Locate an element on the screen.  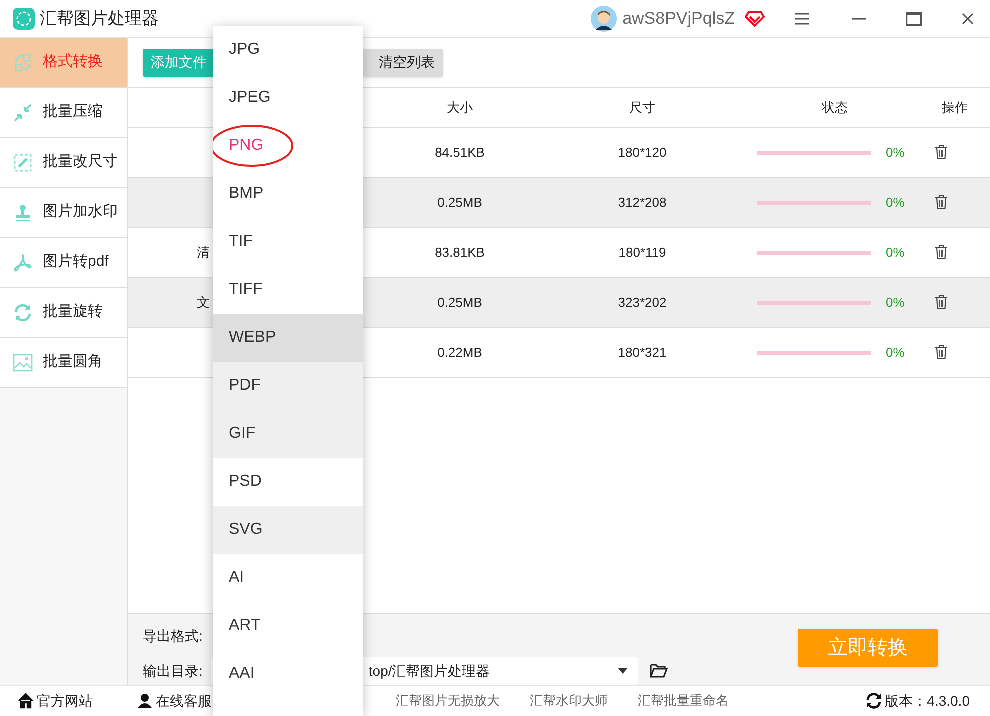
format-option: PNG is located at coordinates (288, 146).